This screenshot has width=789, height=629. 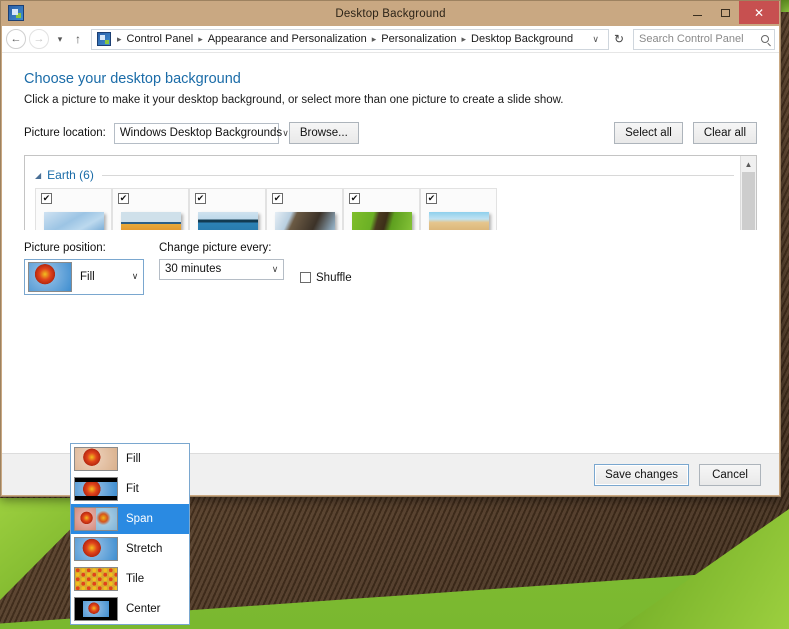 What do you see at coordinates (227, 220) in the screenshot?
I see `thumbnail-image-blue-sea-island` at bounding box center [227, 220].